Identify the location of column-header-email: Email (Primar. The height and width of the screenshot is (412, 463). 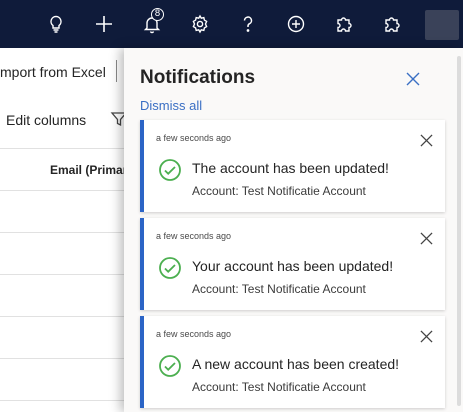
(88, 170).